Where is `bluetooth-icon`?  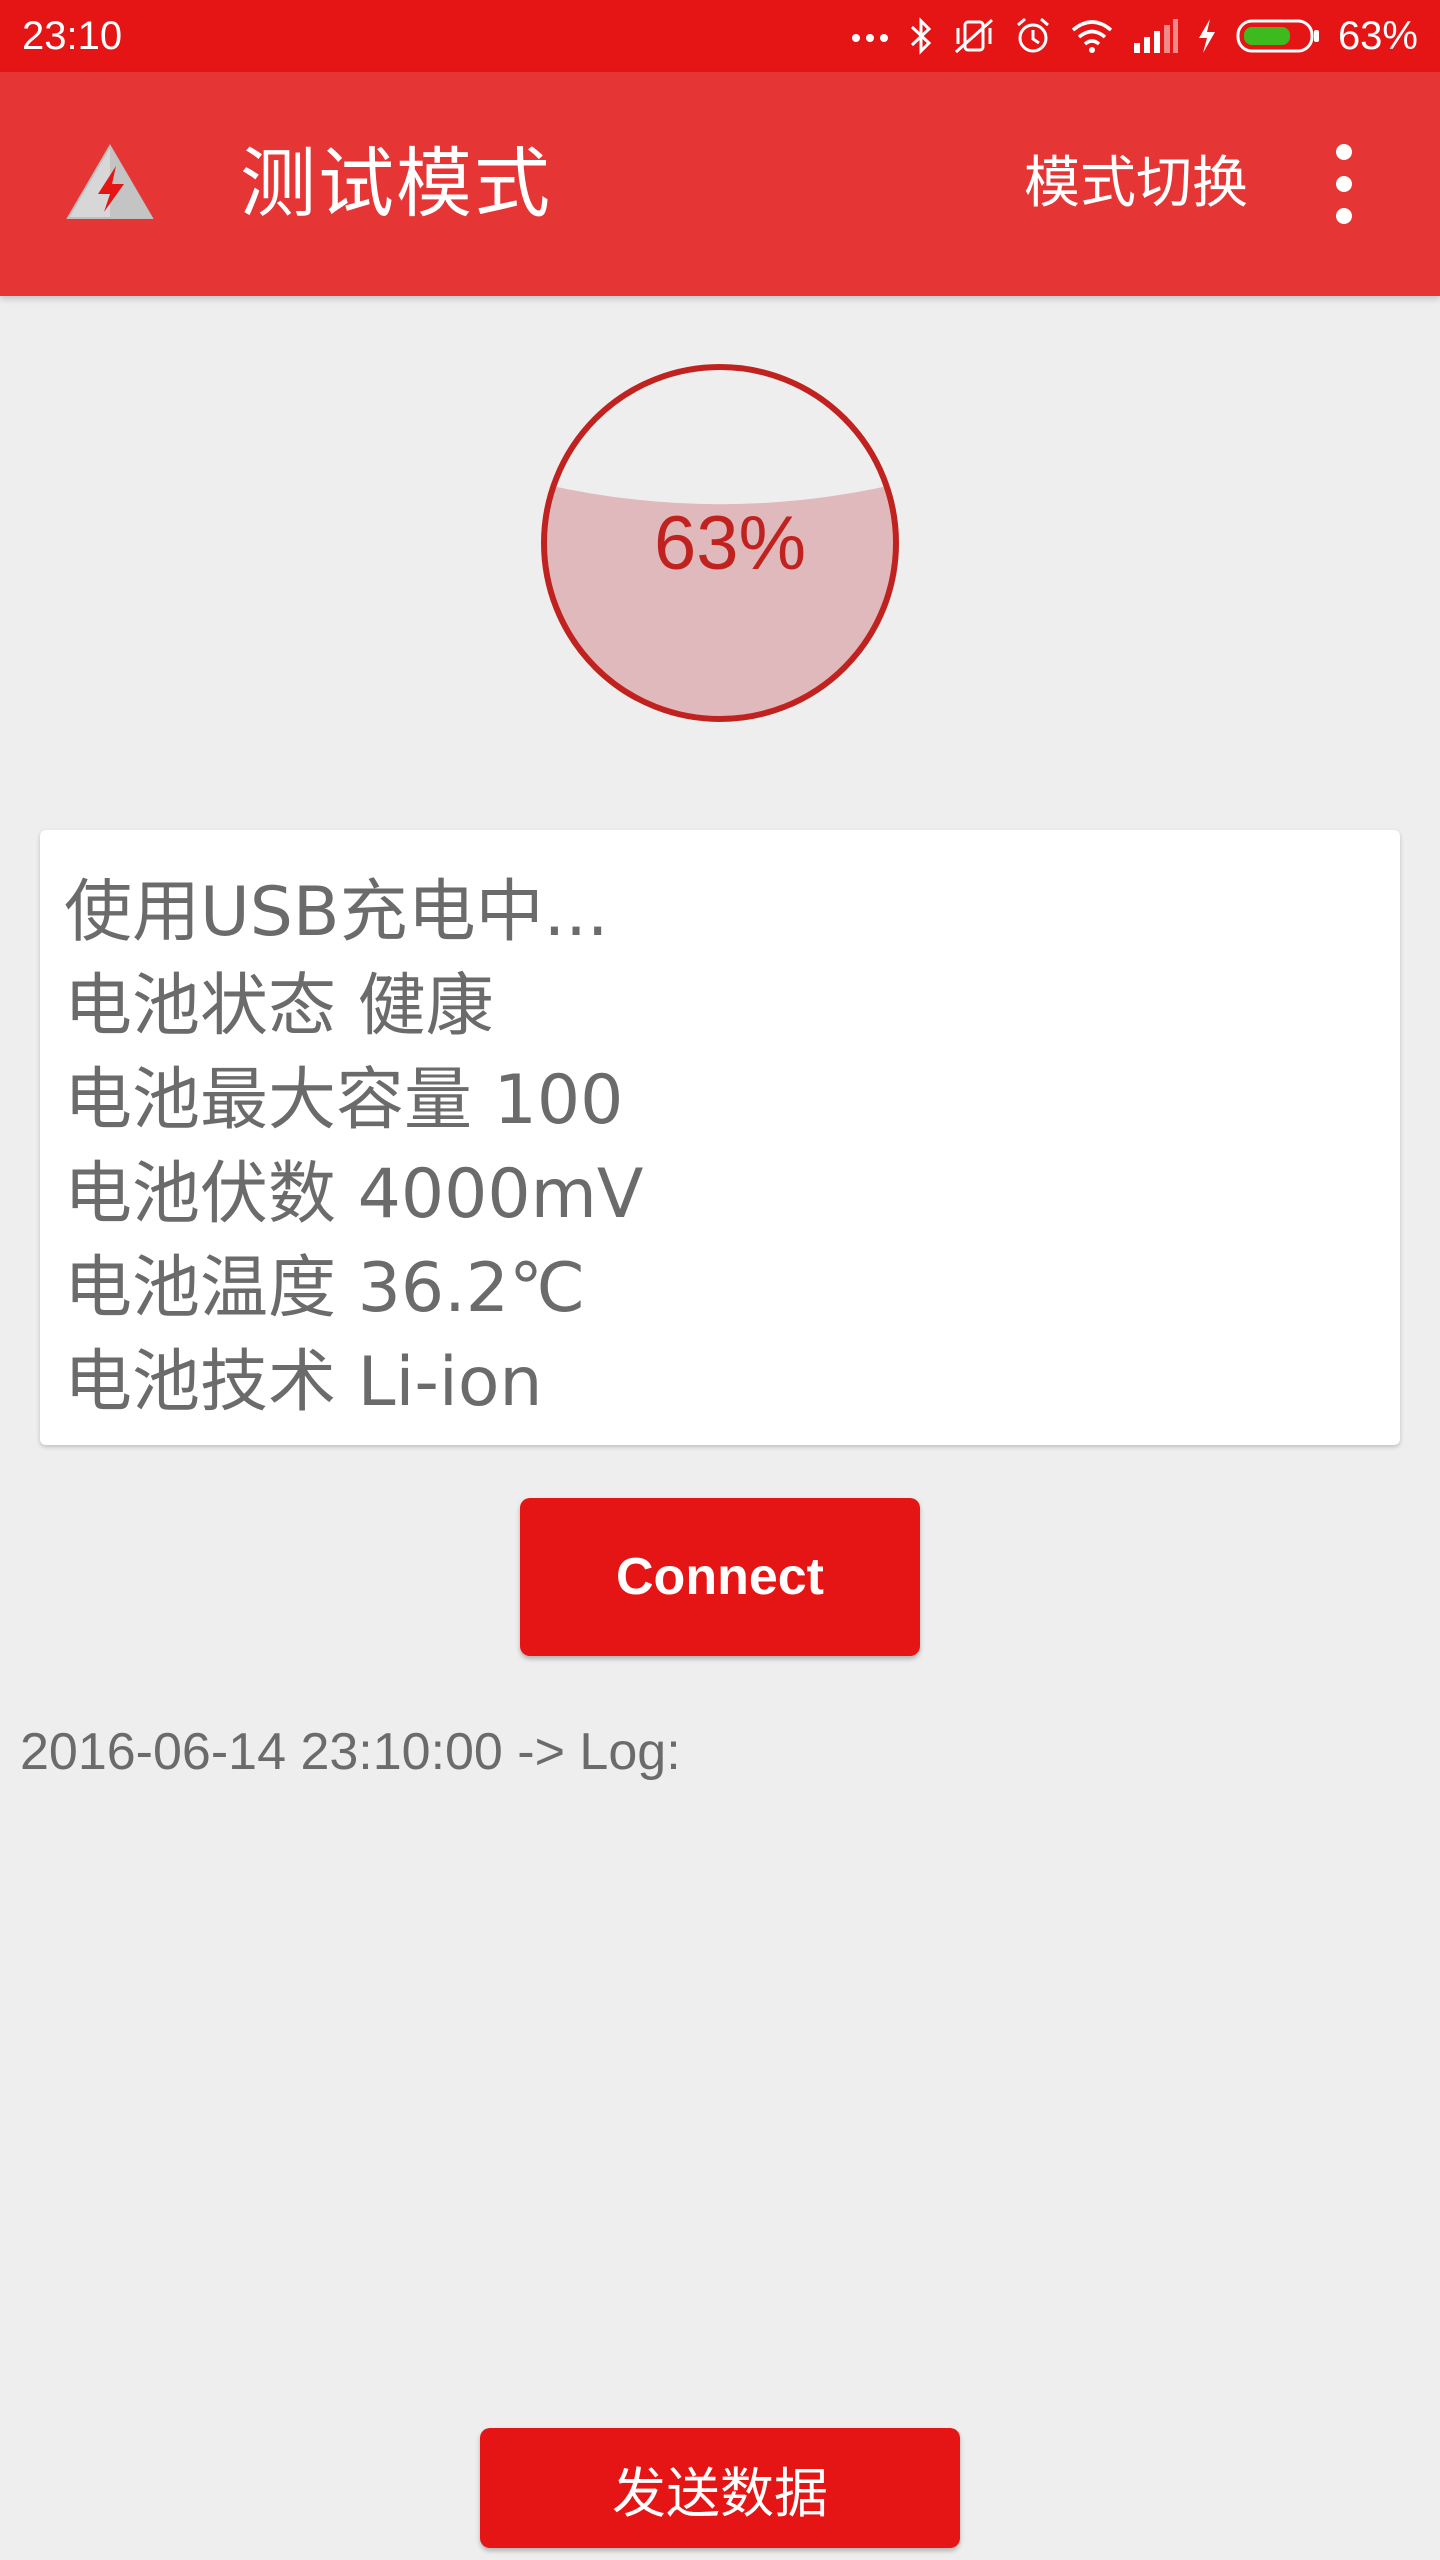
bluetooth-icon is located at coordinates (921, 36).